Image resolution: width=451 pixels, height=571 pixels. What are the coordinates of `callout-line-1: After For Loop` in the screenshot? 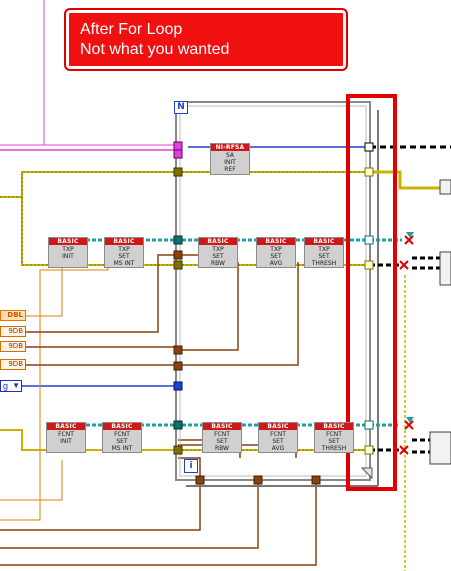 It's located at (131, 29).